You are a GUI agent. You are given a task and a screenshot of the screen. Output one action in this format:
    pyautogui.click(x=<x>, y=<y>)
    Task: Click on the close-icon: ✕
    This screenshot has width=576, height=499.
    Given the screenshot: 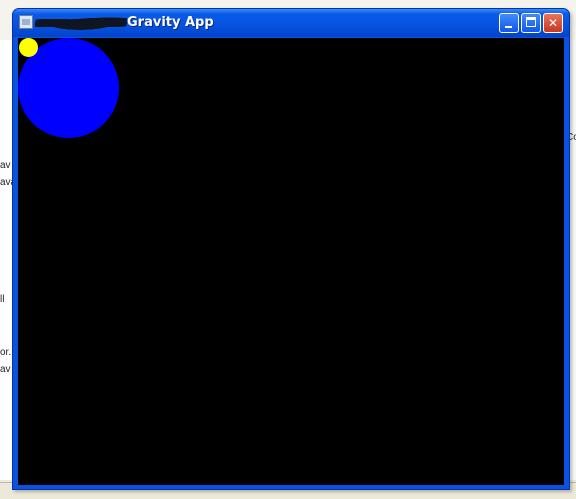 What is the action you would take?
    pyautogui.click(x=553, y=23)
    